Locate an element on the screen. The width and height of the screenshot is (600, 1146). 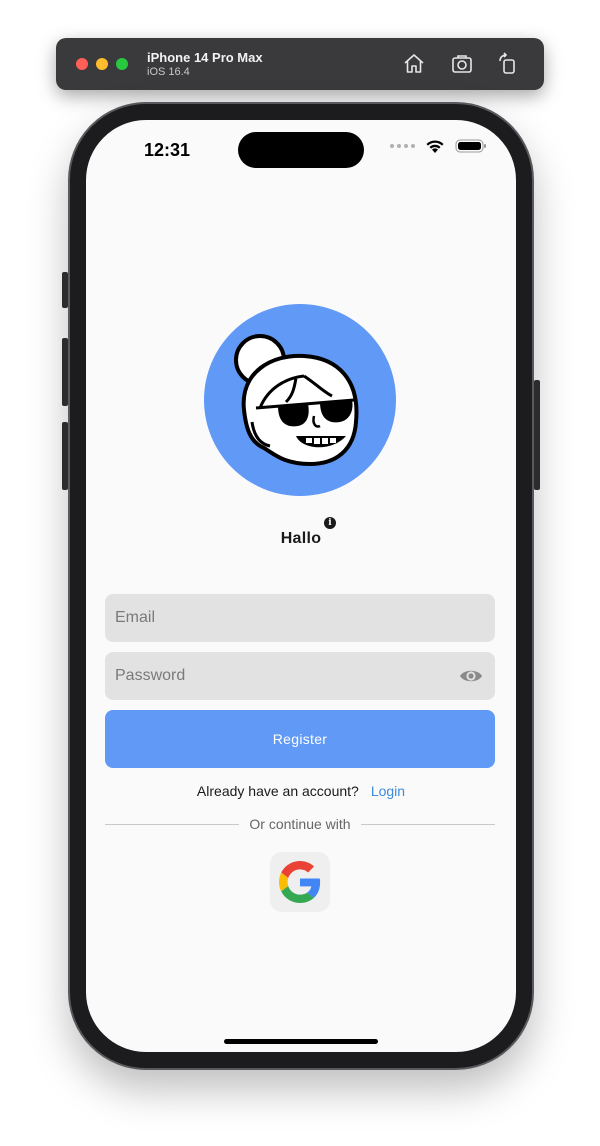
avatar is located at coordinates (300, 400).